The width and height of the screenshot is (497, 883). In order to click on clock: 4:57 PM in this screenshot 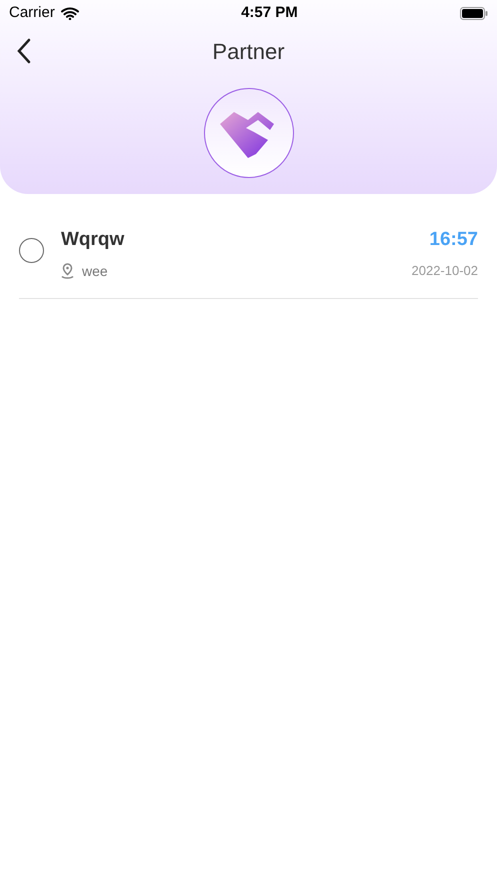, I will do `click(269, 12)`.